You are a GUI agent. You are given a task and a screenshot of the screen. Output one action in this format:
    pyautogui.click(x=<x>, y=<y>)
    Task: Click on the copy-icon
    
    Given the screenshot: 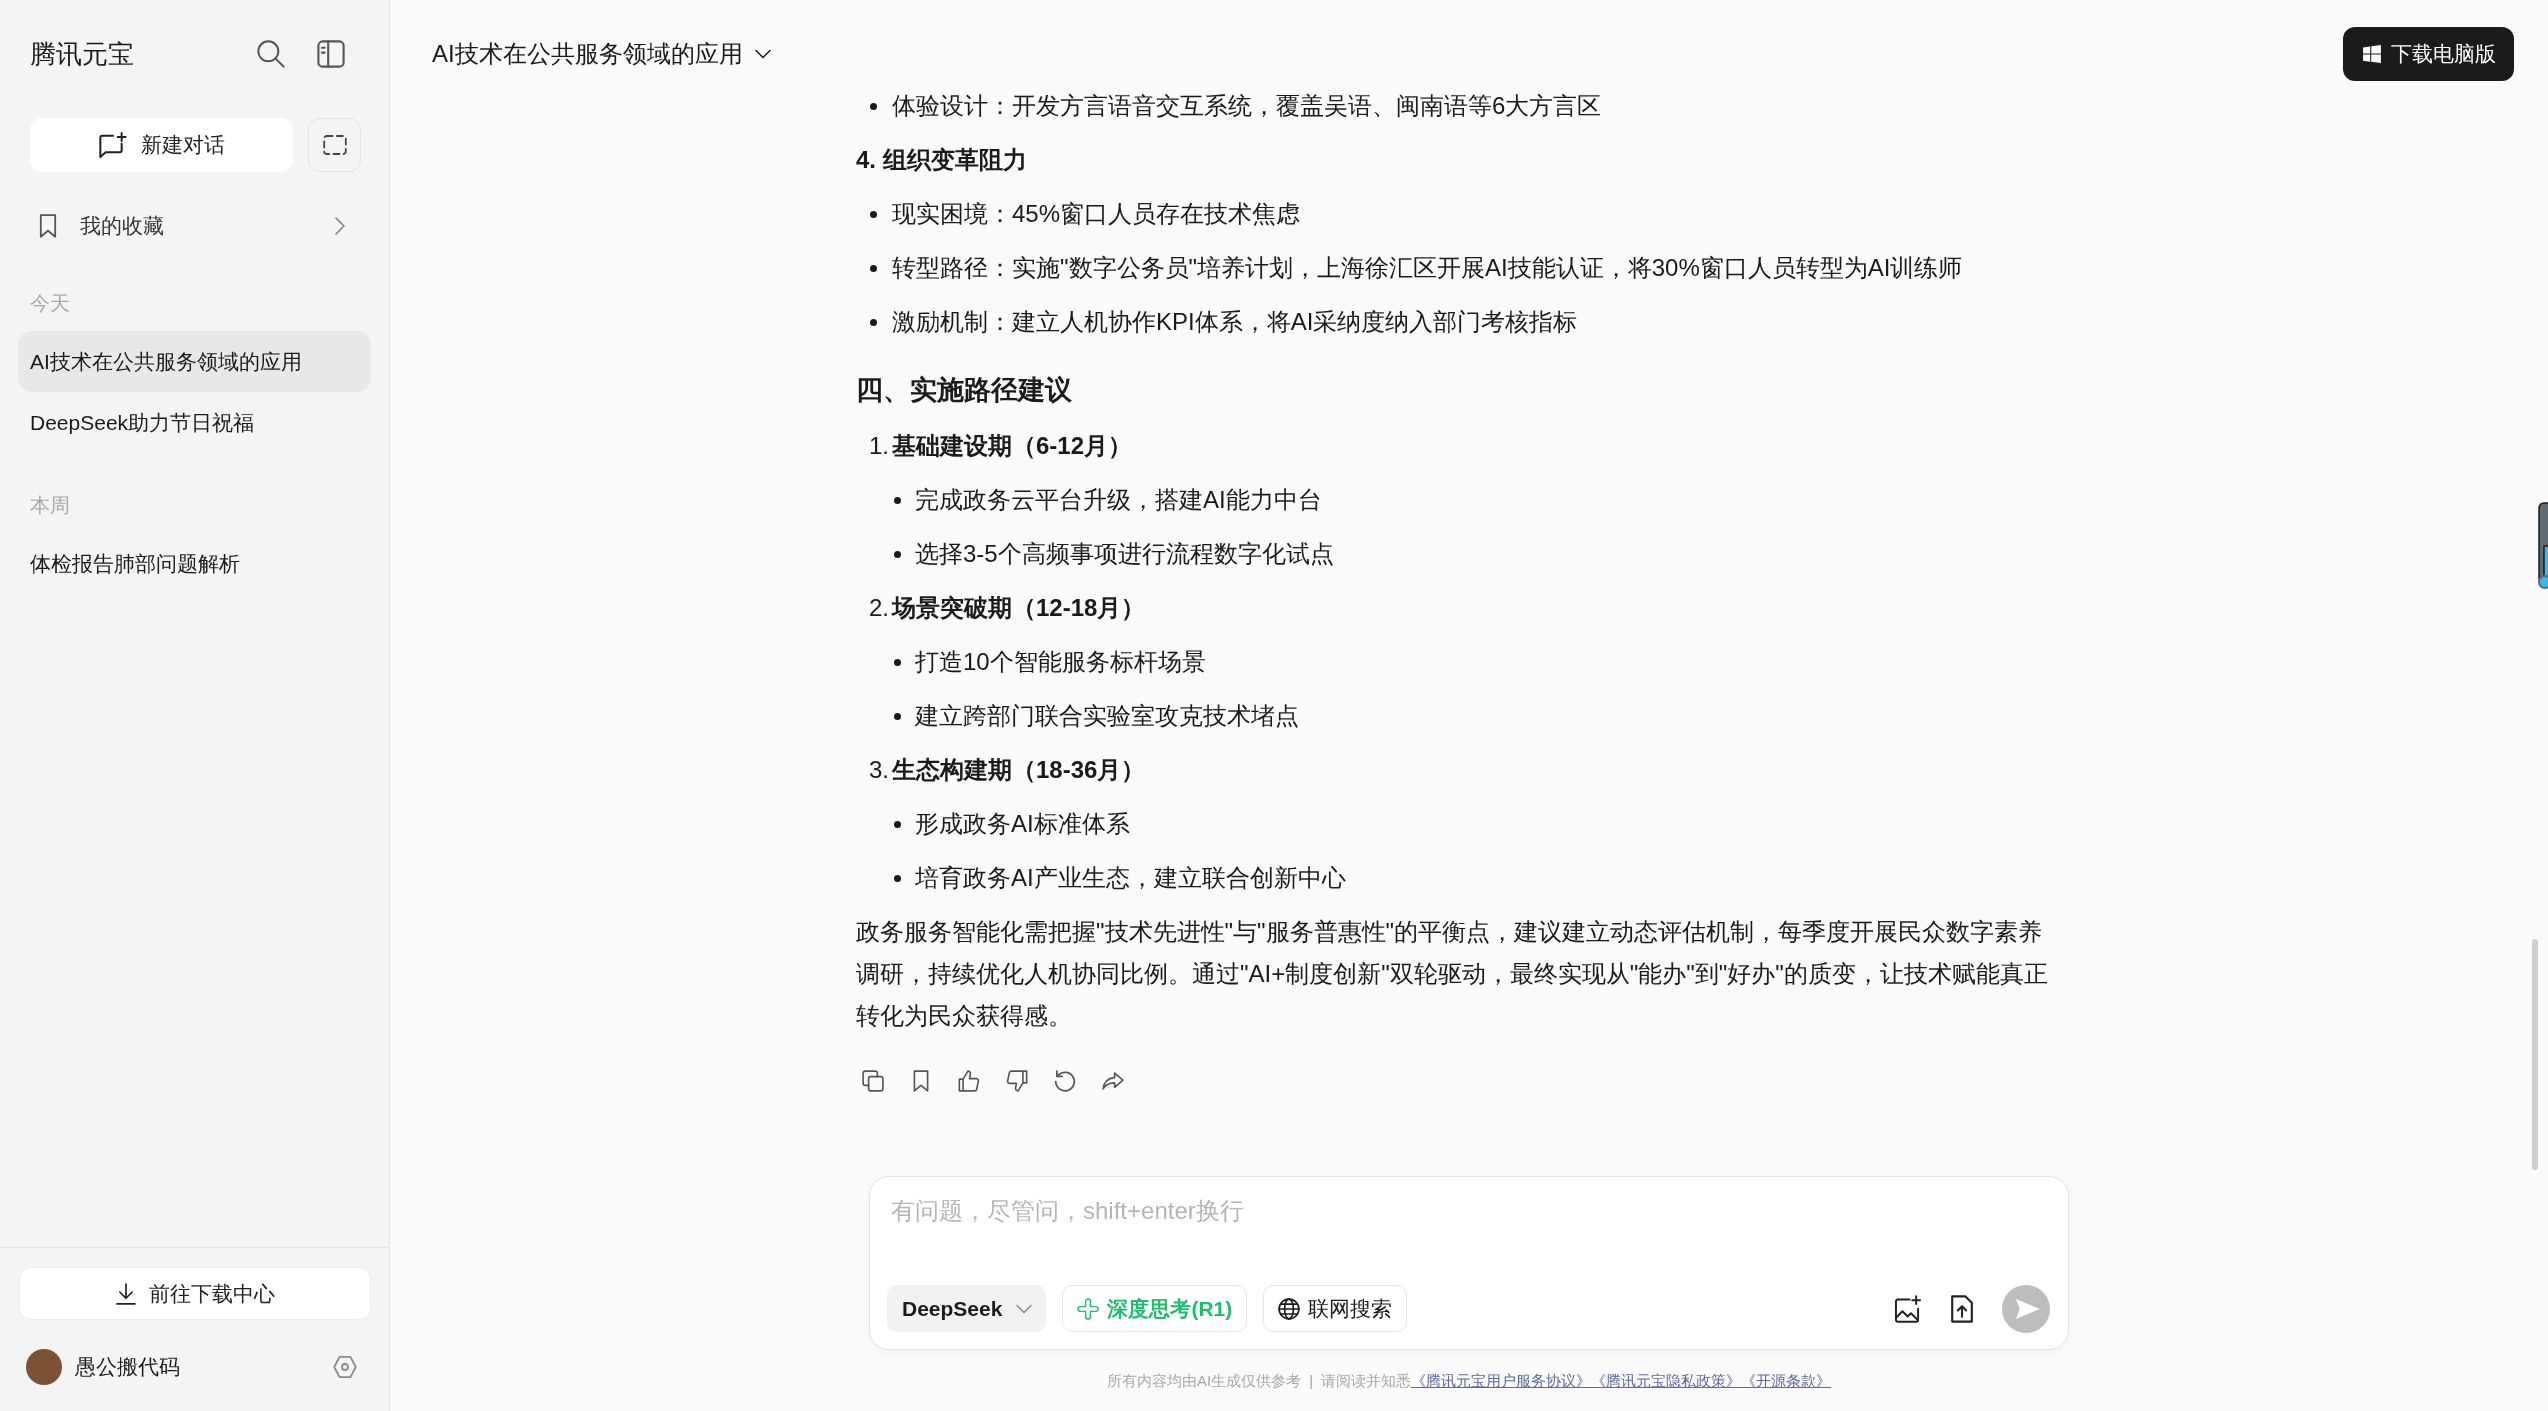 What is the action you would take?
    pyautogui.click(x=873, y=1081)
    